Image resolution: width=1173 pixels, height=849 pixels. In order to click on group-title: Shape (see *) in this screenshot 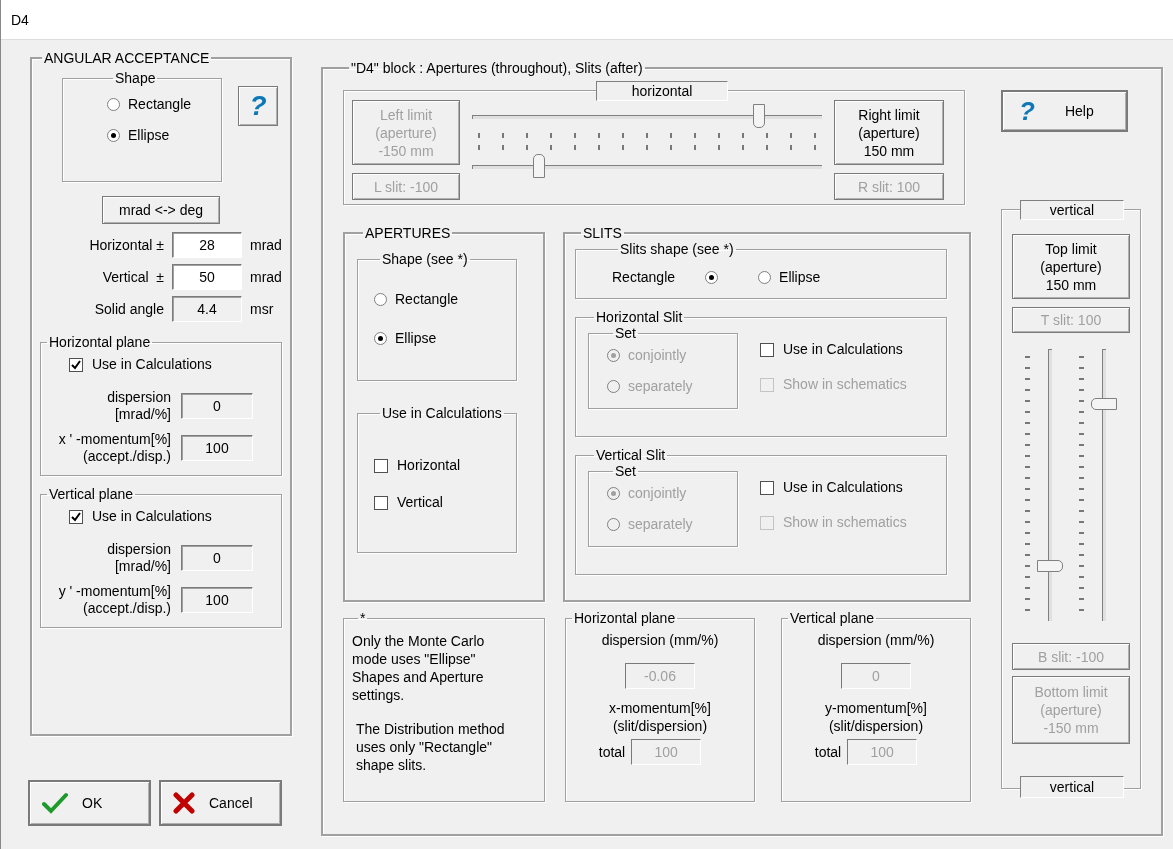, I will do `click(425, 259)`.